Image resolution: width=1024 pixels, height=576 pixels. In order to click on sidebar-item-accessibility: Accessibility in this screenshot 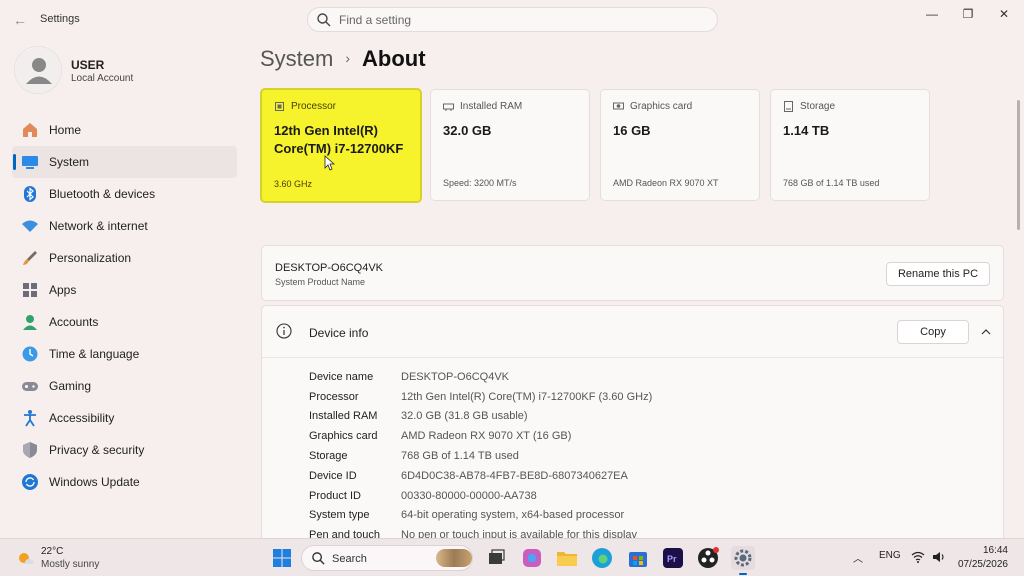, I will do `click(124, 418)`.